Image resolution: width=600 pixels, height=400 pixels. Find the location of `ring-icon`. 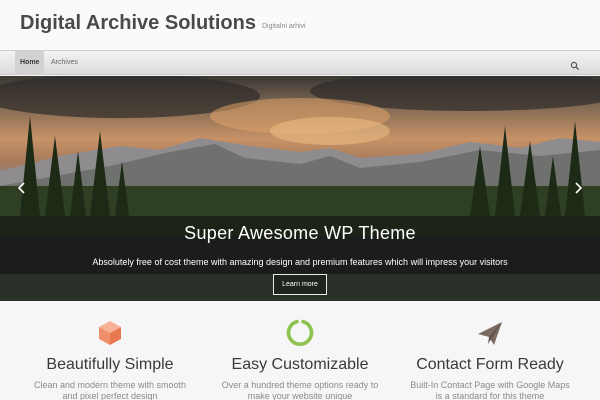

ring-icon is located at coordinates (300, 333).